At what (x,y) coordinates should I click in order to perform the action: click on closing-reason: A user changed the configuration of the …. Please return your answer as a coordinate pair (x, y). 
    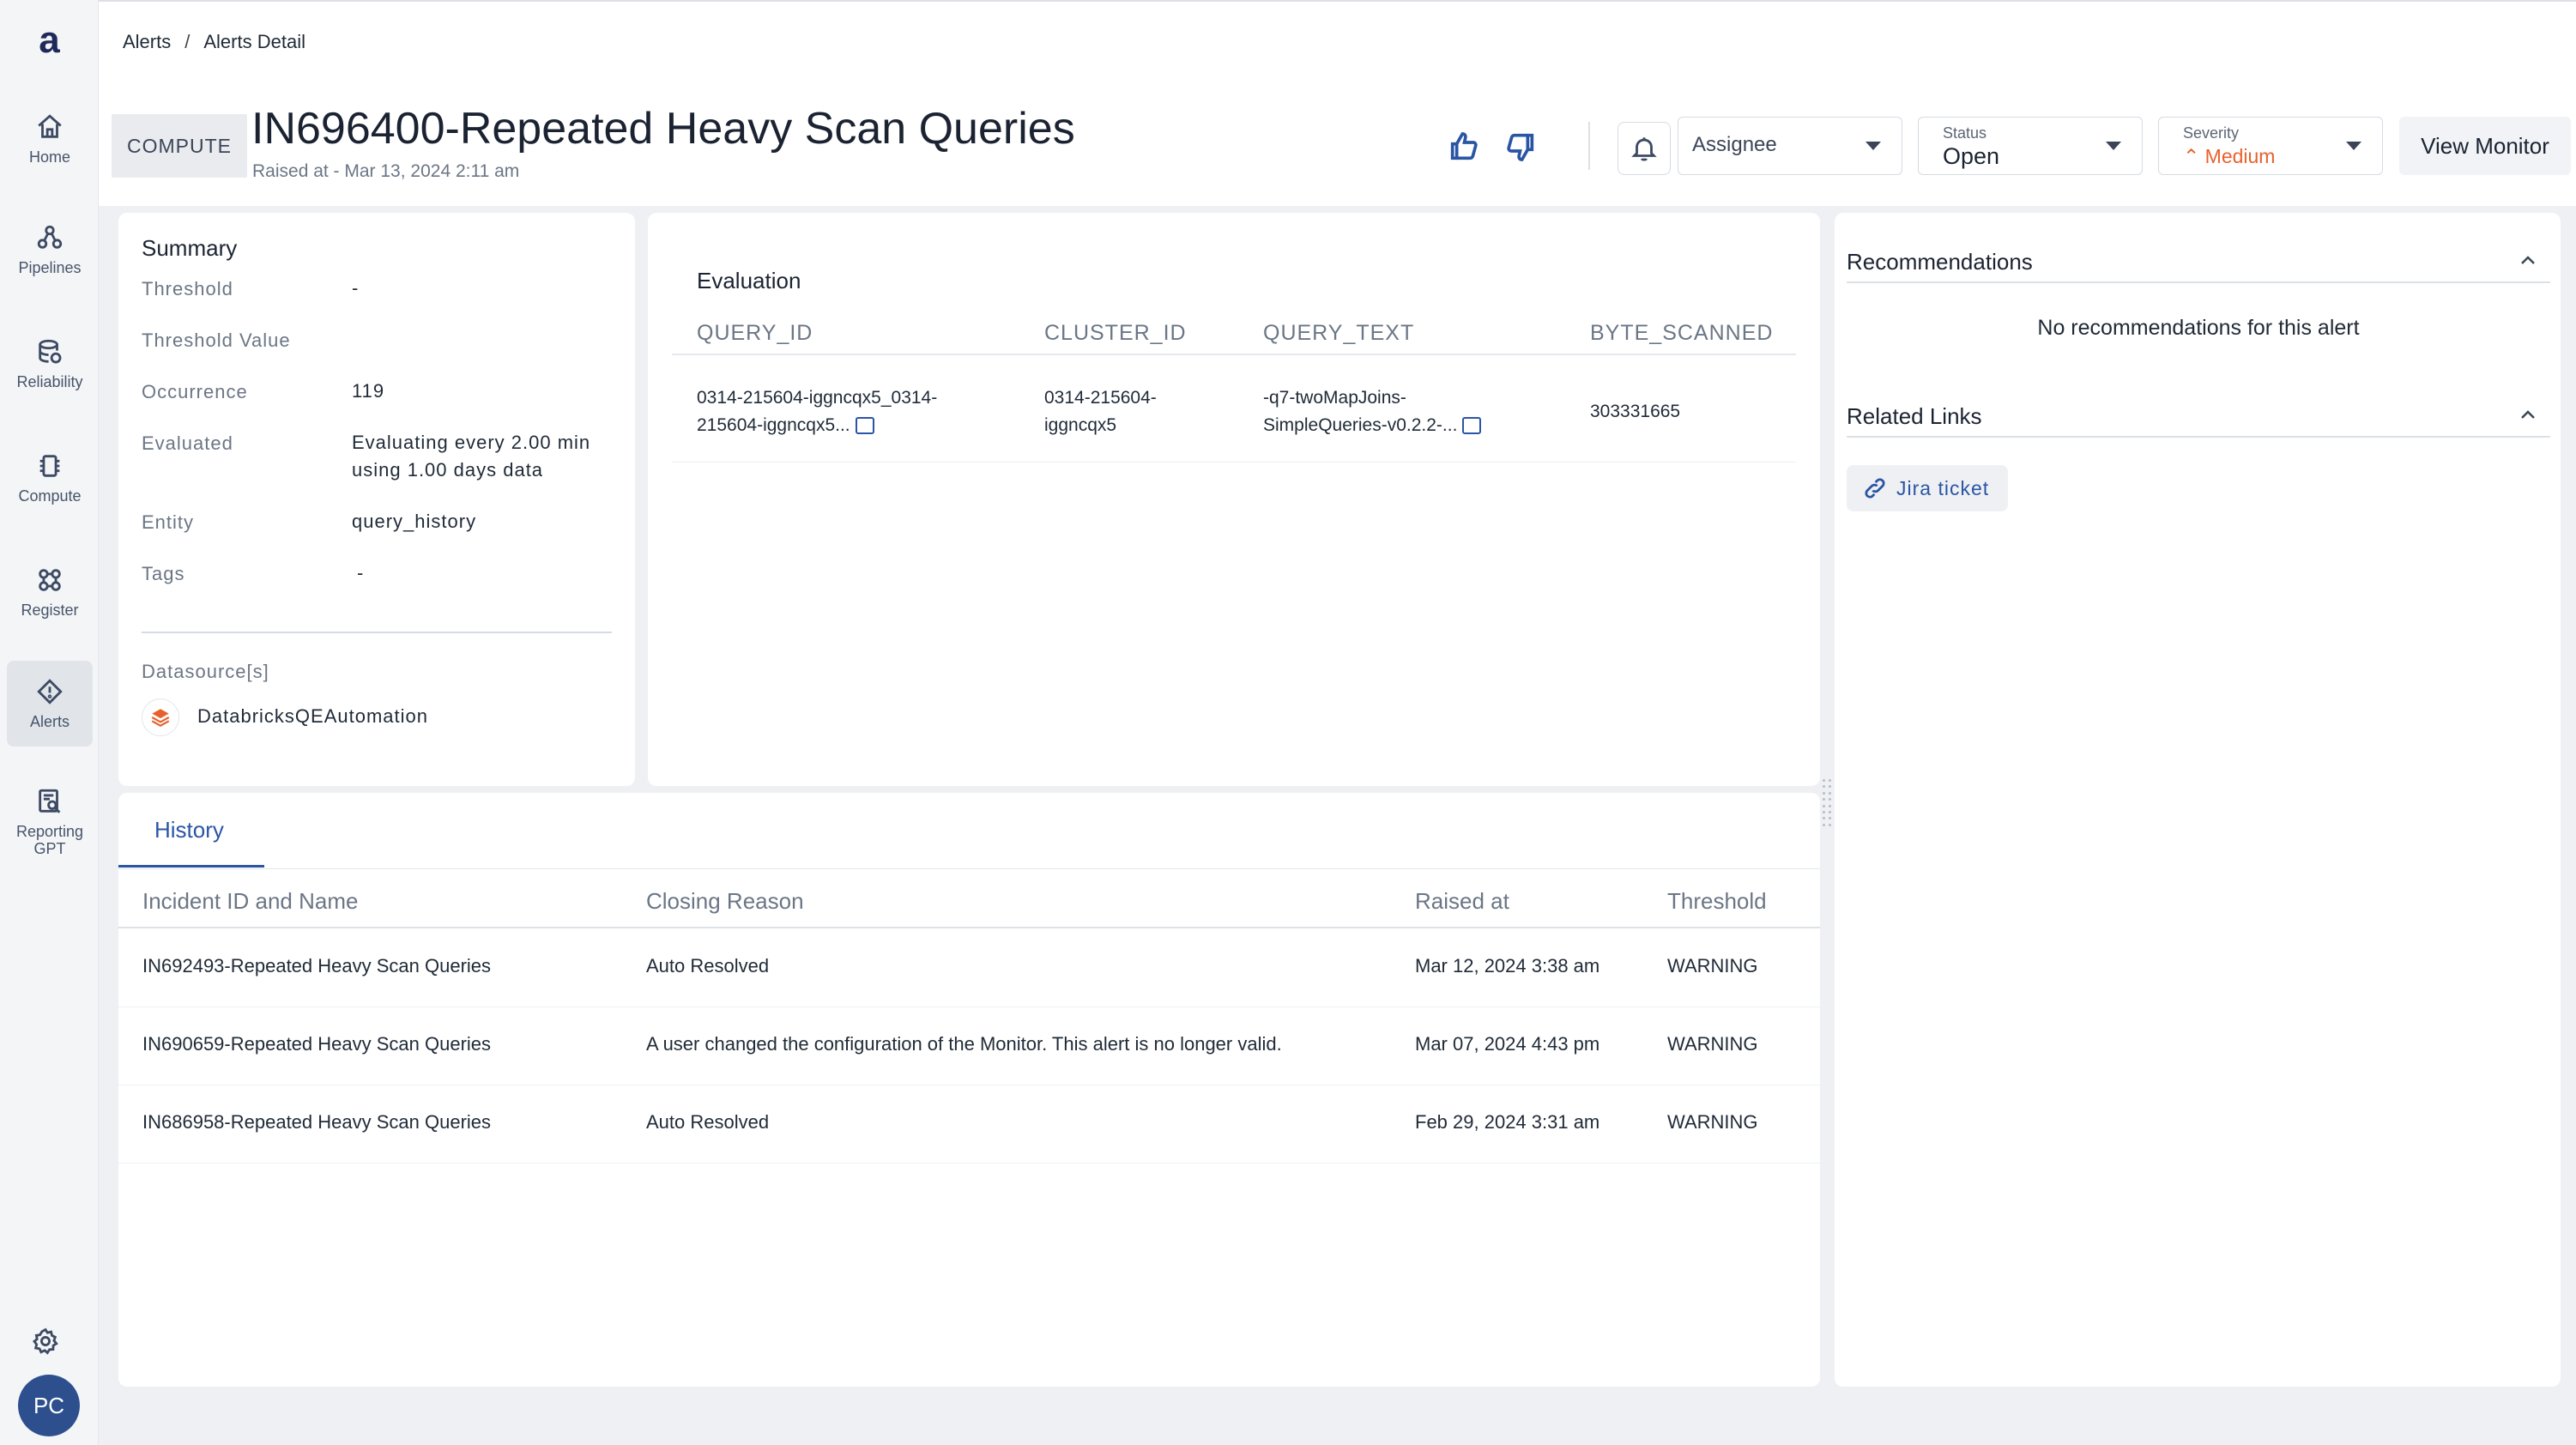
    Looking at the image, I should click on (964, 1044).